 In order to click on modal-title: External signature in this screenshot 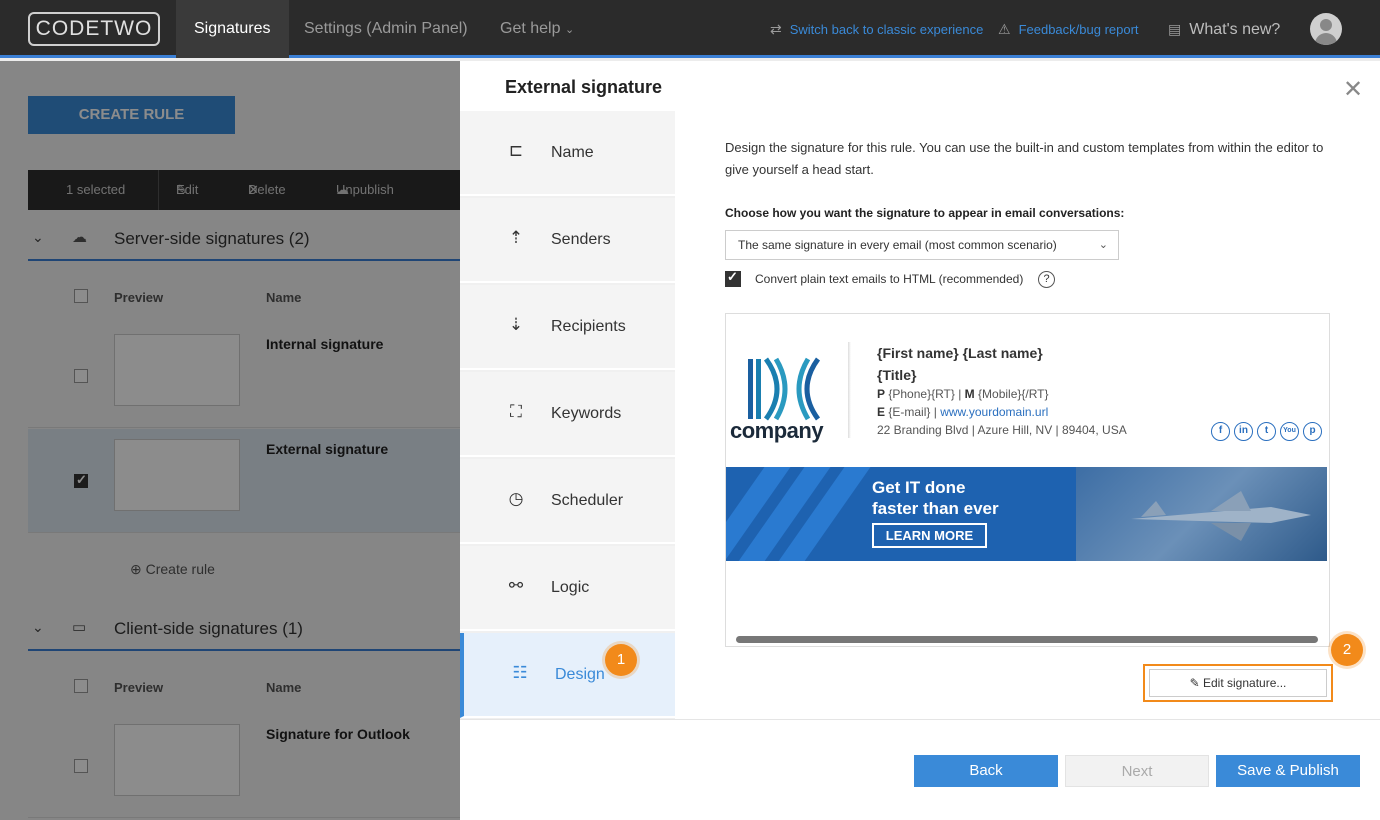, I will do `click(584, 87)`.